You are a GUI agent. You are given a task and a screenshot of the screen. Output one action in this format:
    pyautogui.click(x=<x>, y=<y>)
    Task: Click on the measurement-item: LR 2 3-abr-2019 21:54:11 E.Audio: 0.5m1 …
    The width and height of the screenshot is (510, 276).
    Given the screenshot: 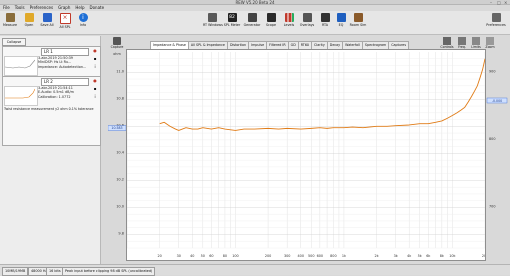 What is the action you would take?
    pyautogui.click(x=51, y=111)
    